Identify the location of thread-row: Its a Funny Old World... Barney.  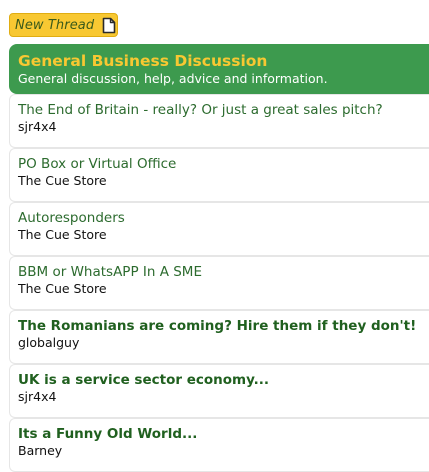
(219, 445).